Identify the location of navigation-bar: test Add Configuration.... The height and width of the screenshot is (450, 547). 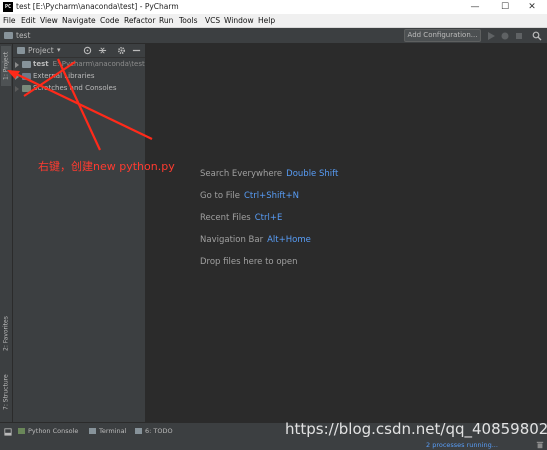
(273, 36).